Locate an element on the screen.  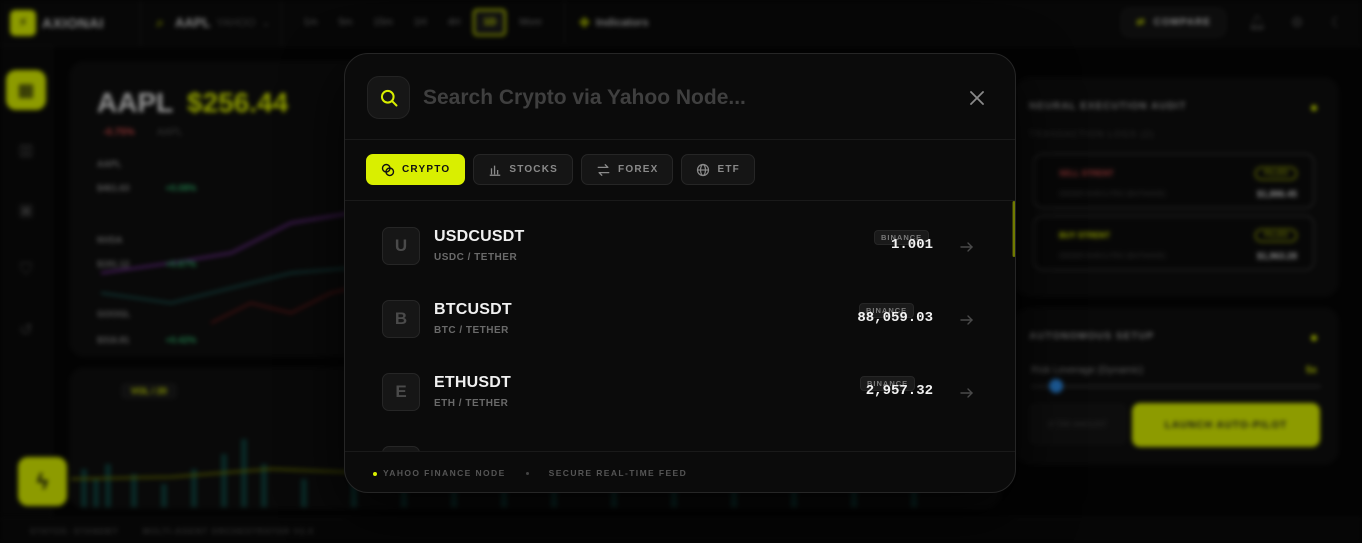
sidebar: ▦ ▥ ▣ ⛉ ↺ is located at coordinates (26, 281).